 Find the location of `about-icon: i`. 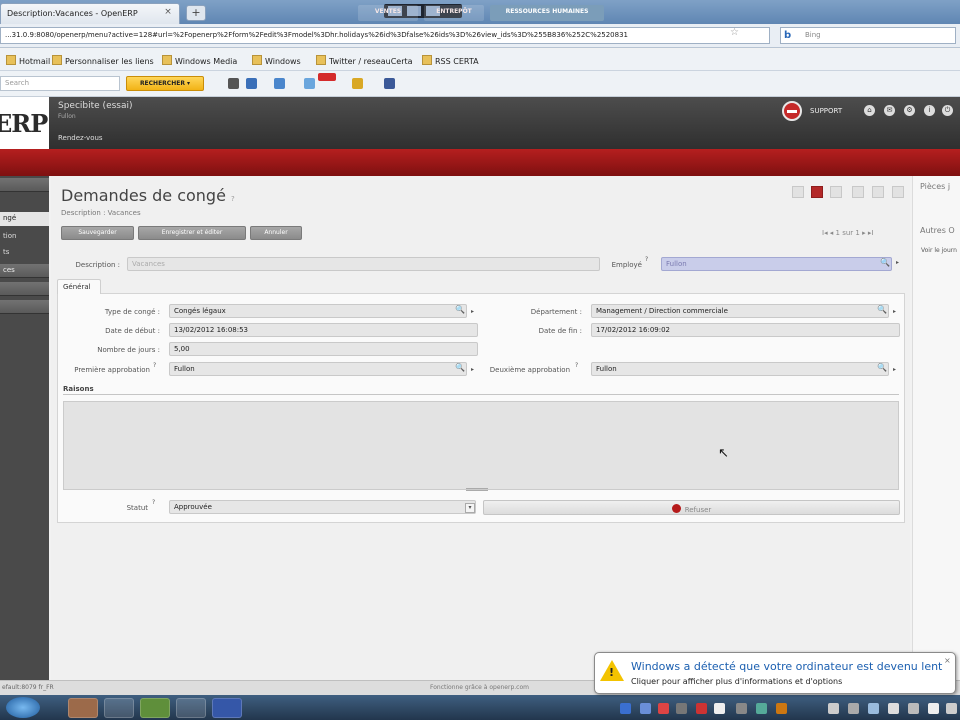

about-icon: i is located at coordinates (929, 110).